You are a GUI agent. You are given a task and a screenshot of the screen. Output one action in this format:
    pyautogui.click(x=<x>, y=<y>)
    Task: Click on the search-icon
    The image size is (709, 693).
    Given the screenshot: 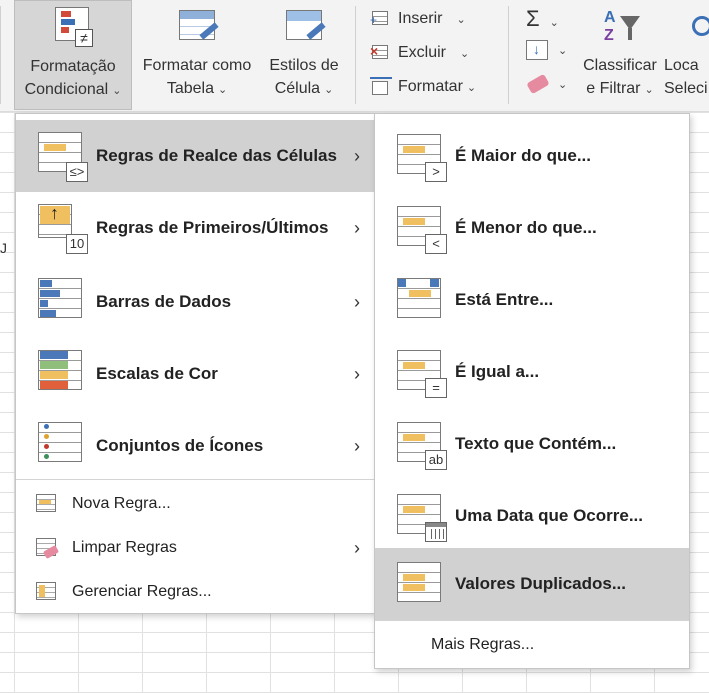 What is the action you would take?
    pyautogui.click(x=700, y=28)
    